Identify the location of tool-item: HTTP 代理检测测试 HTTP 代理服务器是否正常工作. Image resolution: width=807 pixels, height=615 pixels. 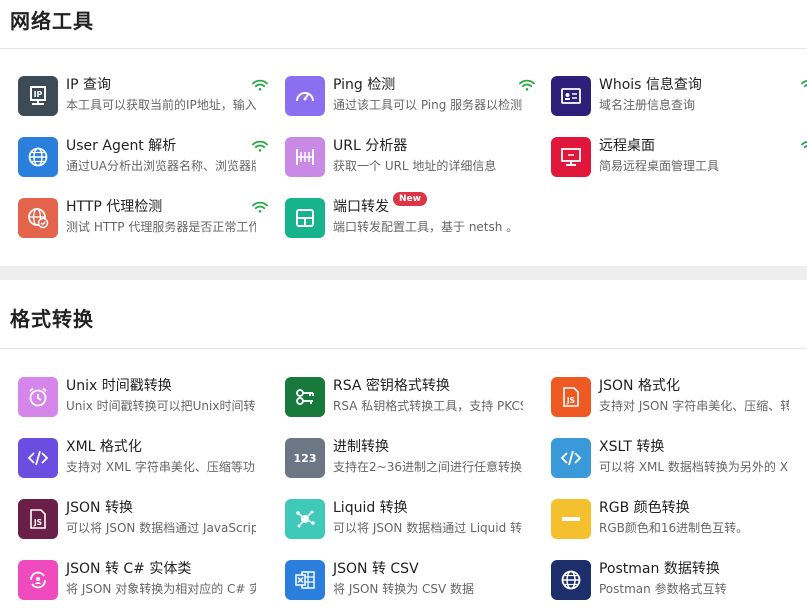
(143, 220).